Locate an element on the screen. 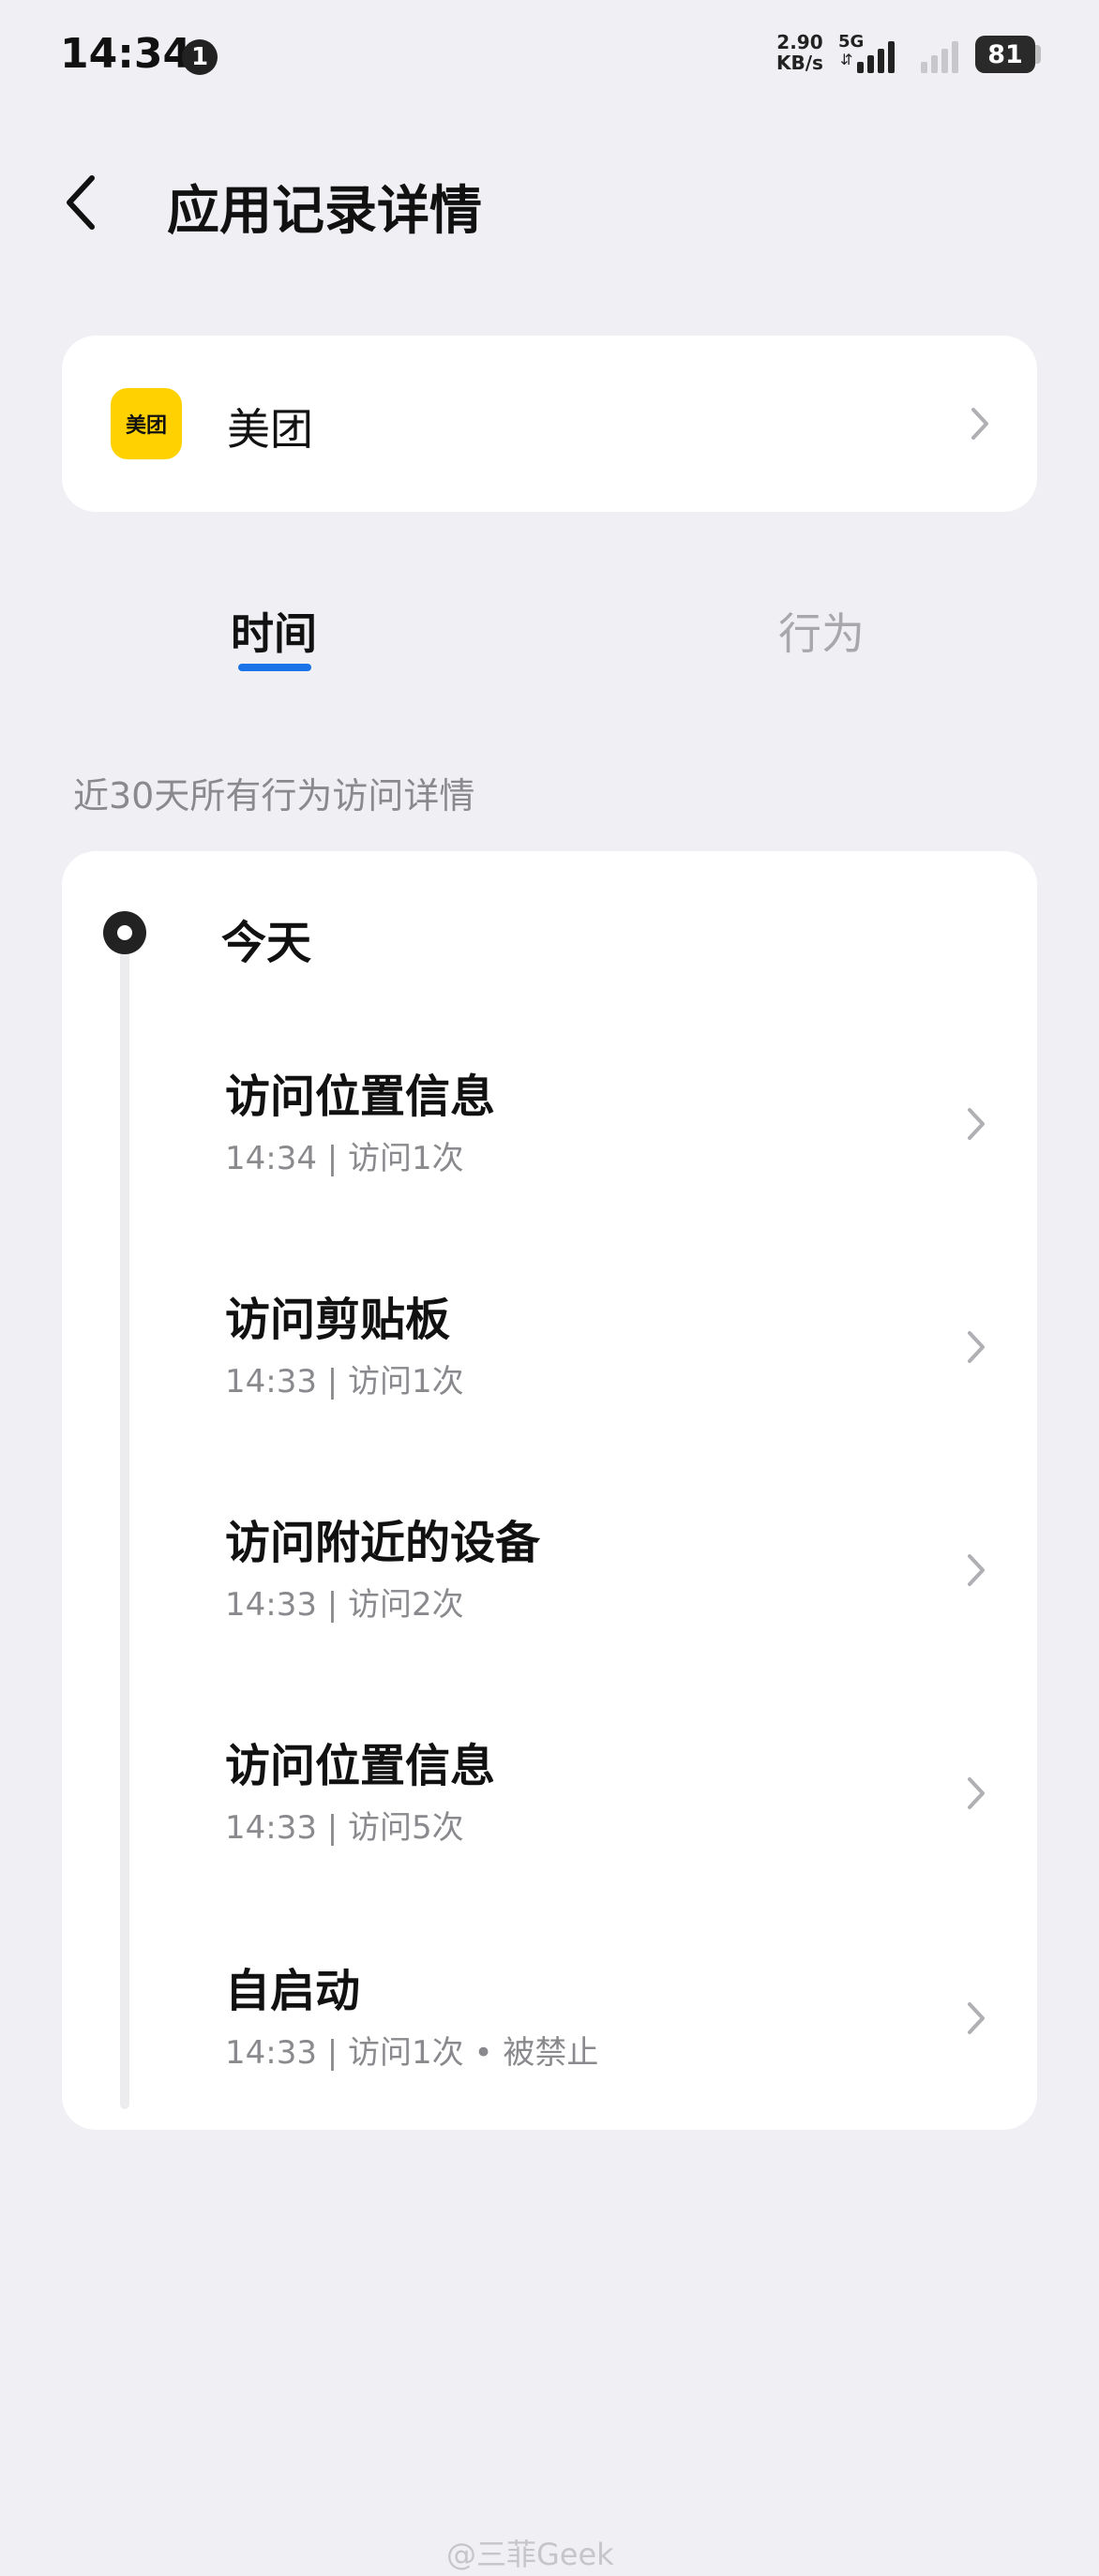 This screenshot has width=1099, height=2576. active-tab-indicator is located at coordinates (274, 667).